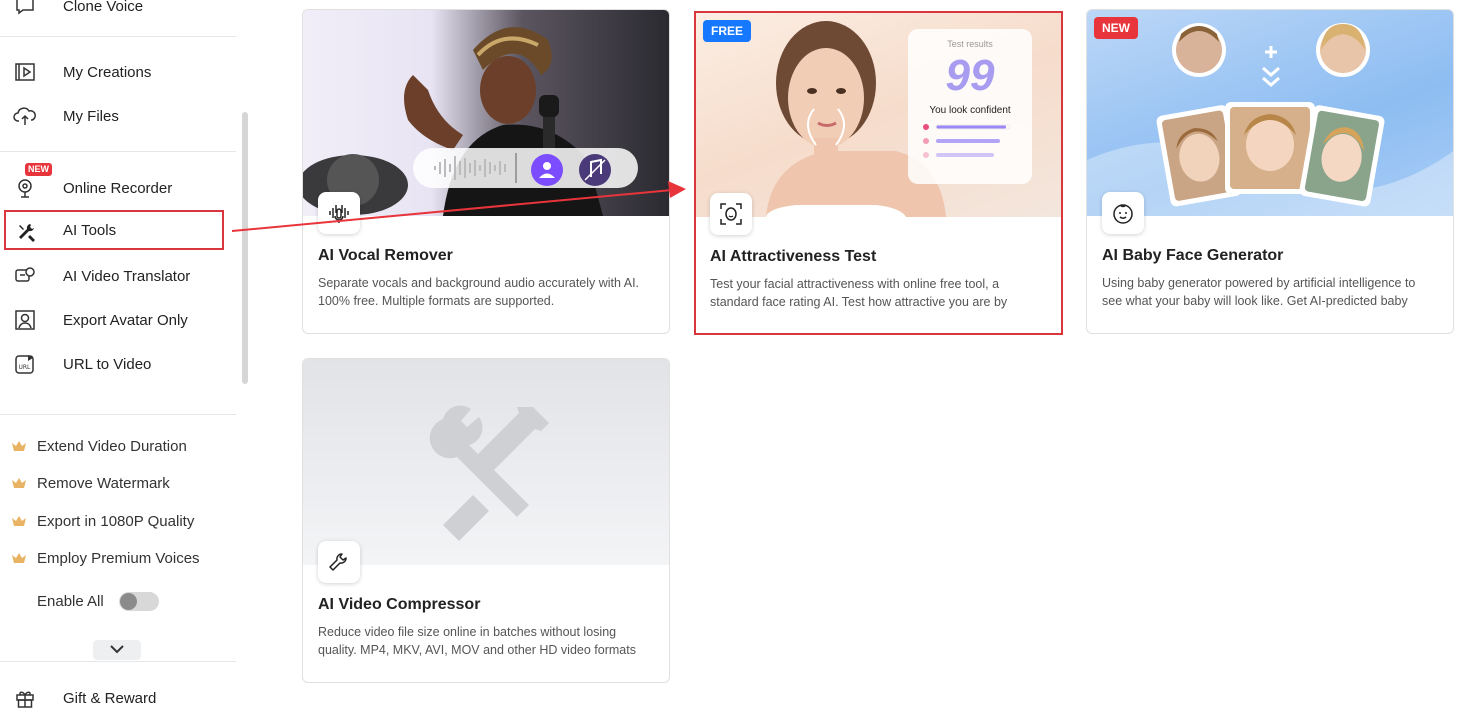  What do you see at coordinates (25, 367) in the screenshot?
I see `svg-text: URL` at bounding box center [25, 367].